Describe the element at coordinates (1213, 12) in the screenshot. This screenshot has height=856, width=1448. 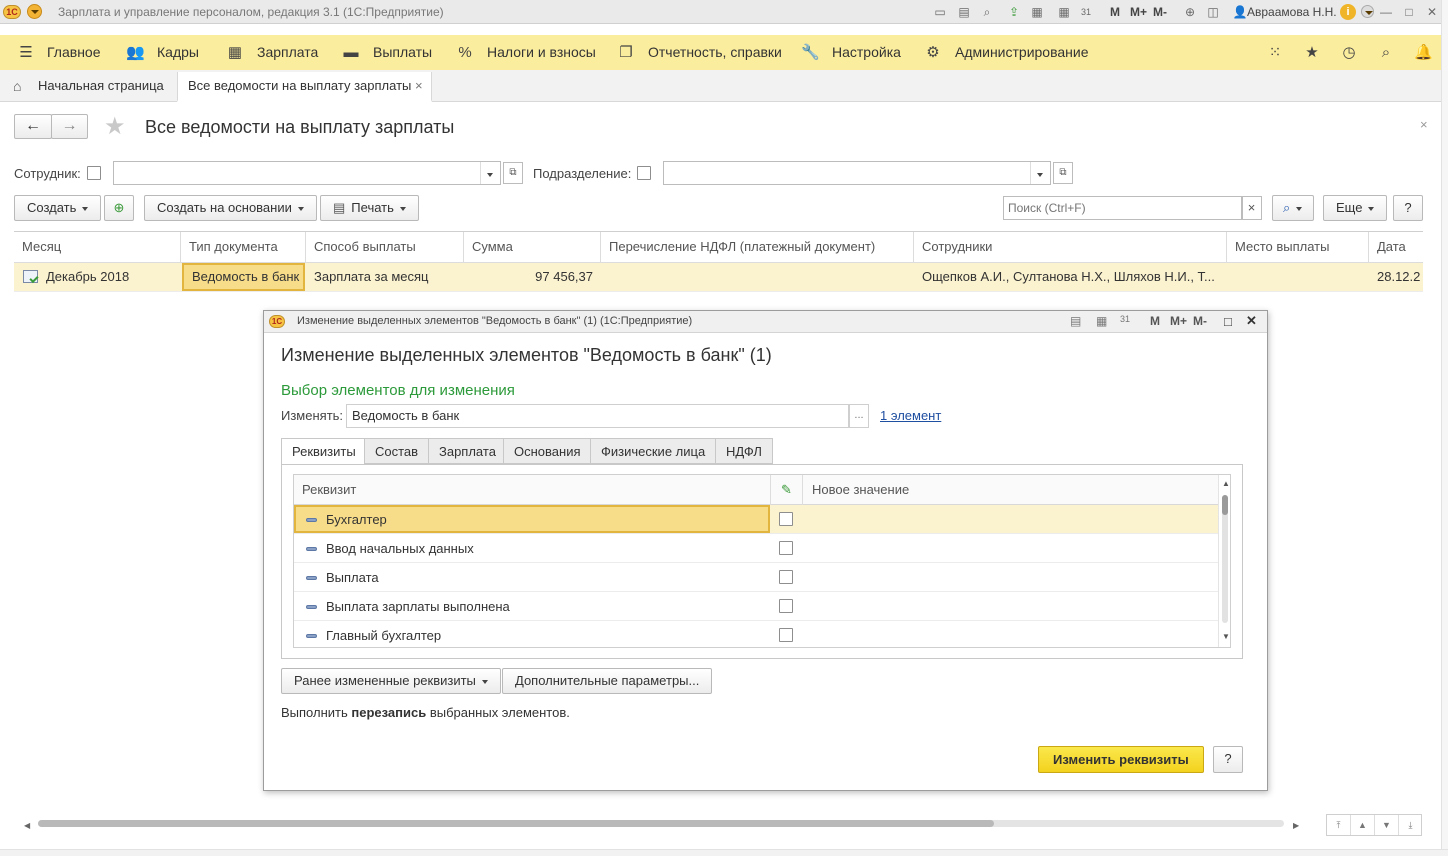
I see `panels-icon: ◫` at that location.